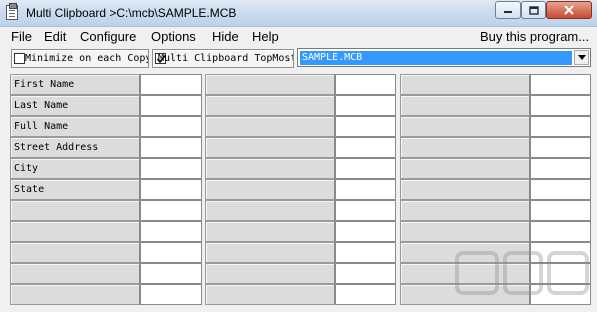 The height and width of the screenshot is (312, 597). What do you see at coordinates (75, 105) in the screenshot?
I see `grid-label-r2-c1: Last Name` at bounding box center [75, 105].